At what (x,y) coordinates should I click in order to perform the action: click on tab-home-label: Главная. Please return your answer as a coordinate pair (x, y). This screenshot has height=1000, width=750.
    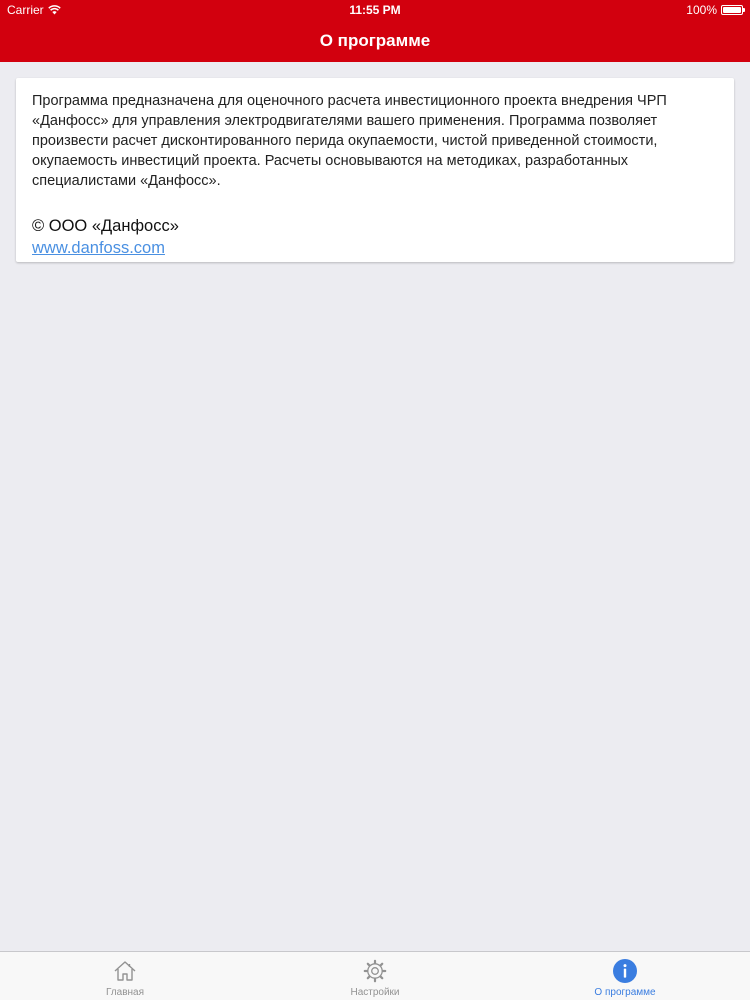
    Looking at the image, I should click on (125, 992).